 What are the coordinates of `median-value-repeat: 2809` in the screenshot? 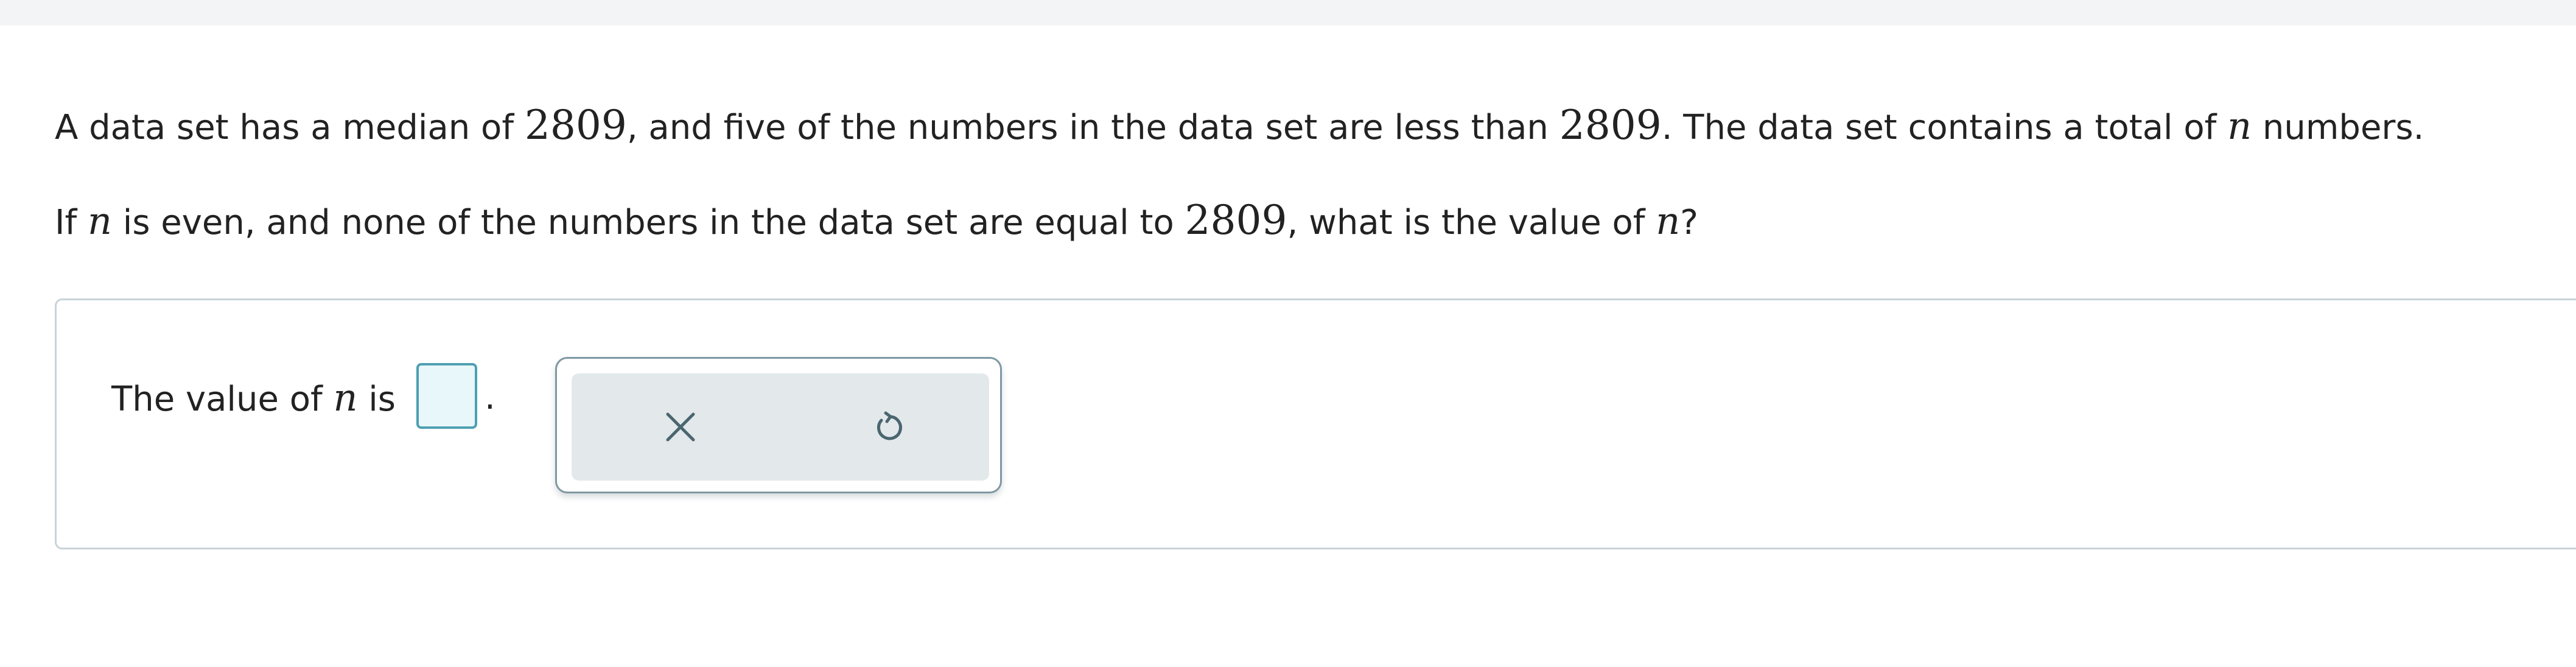 It's located at (1610, 125).